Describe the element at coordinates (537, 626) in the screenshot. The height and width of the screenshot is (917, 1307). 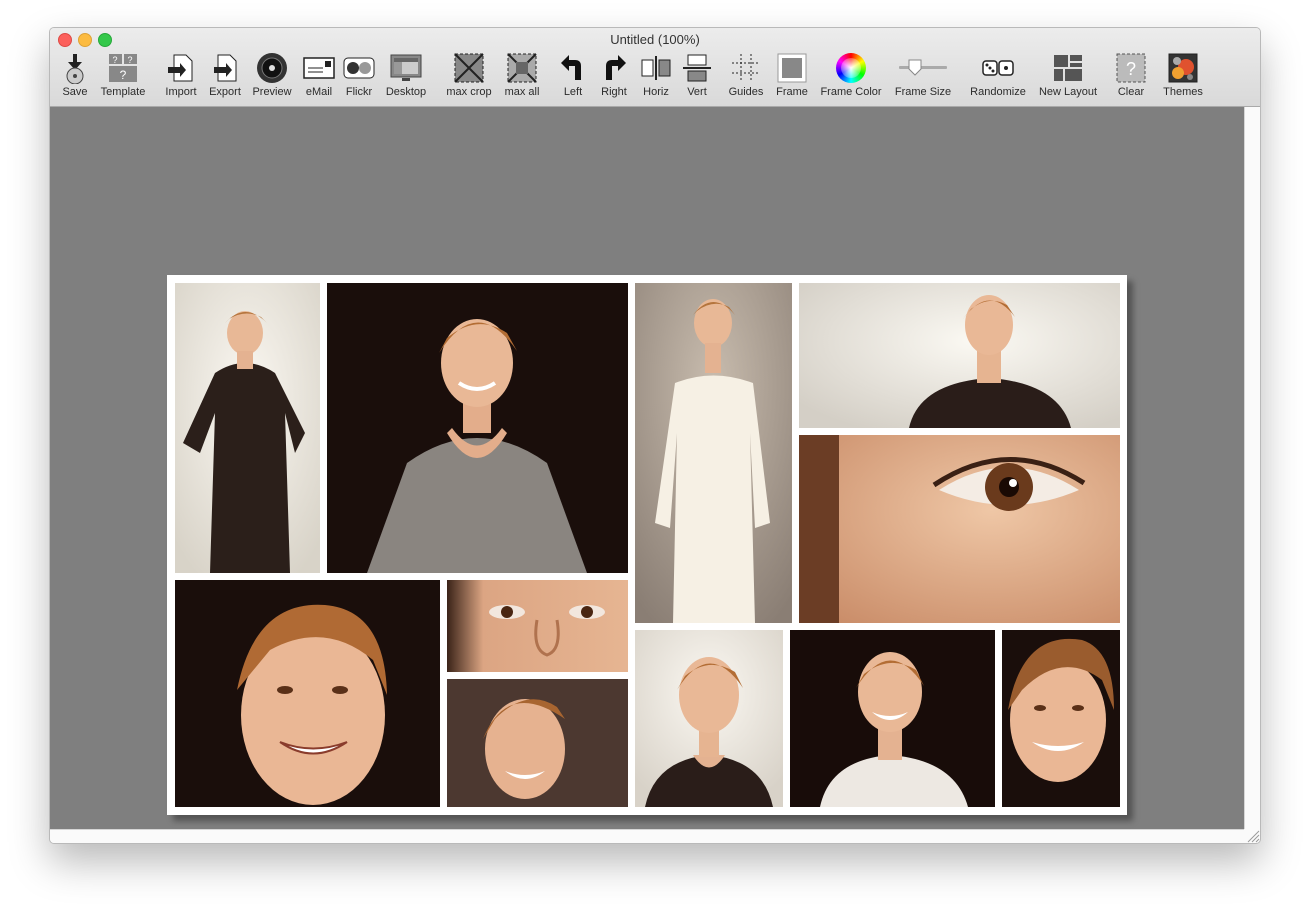
I see `photo-eyes-nose-closeup` at that location.